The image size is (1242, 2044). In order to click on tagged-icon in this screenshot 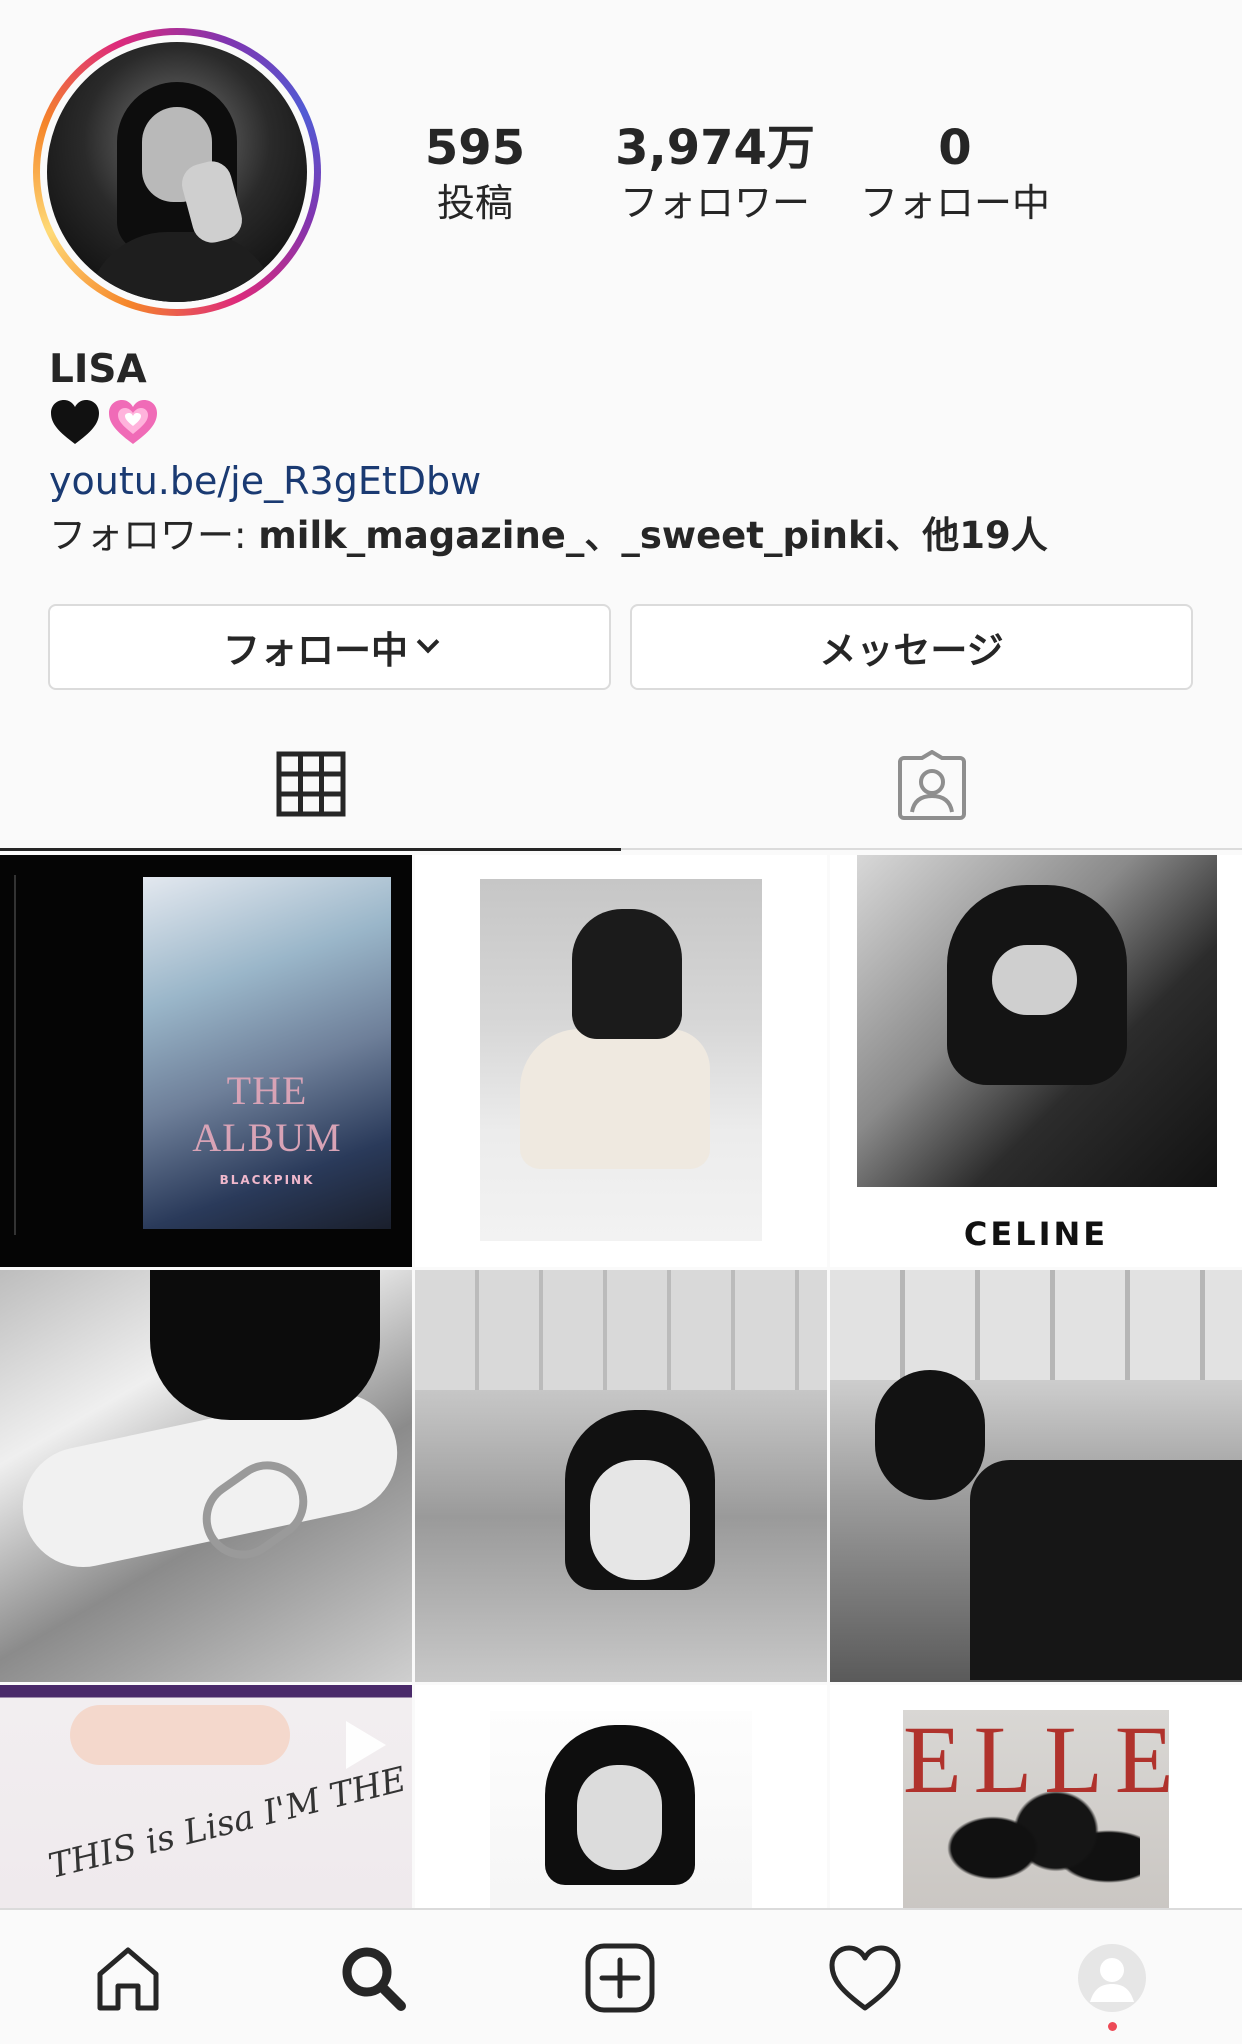, I will do `click(931, 785)`.